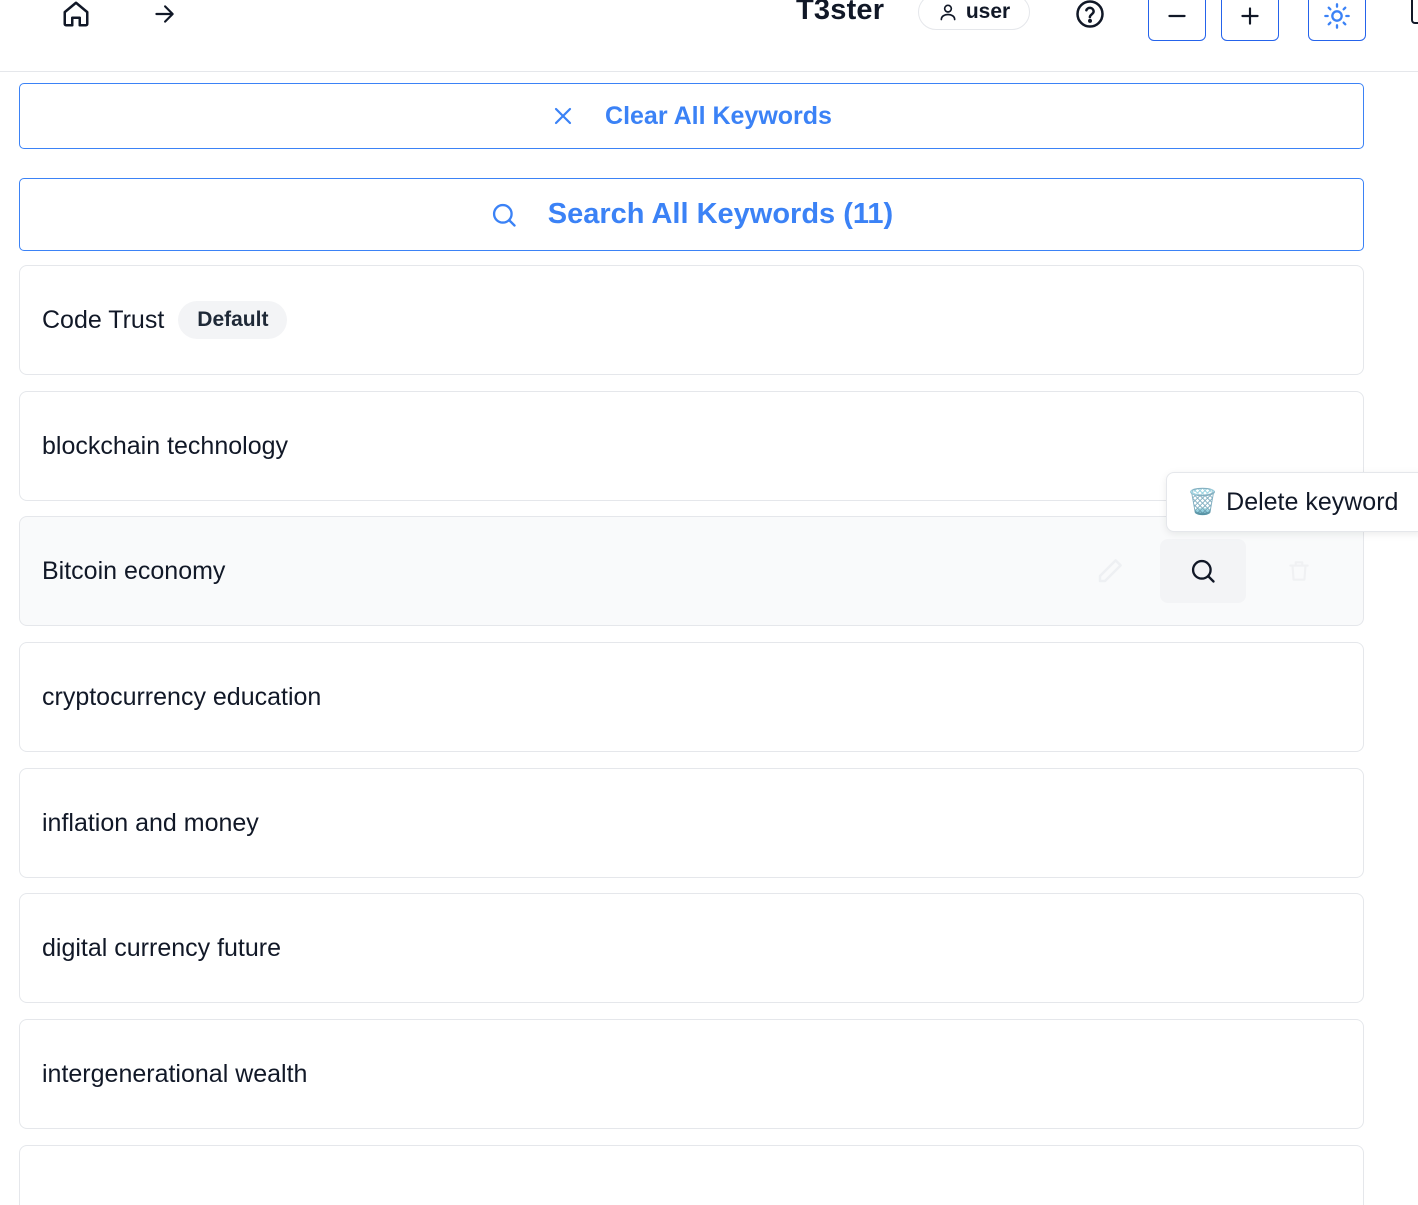 The height and width of the screenshot is (1205, 1418). Describe the element at coordinates (103, 319) in the screenshot. I see `keyword-label: Code Trust` at that location.